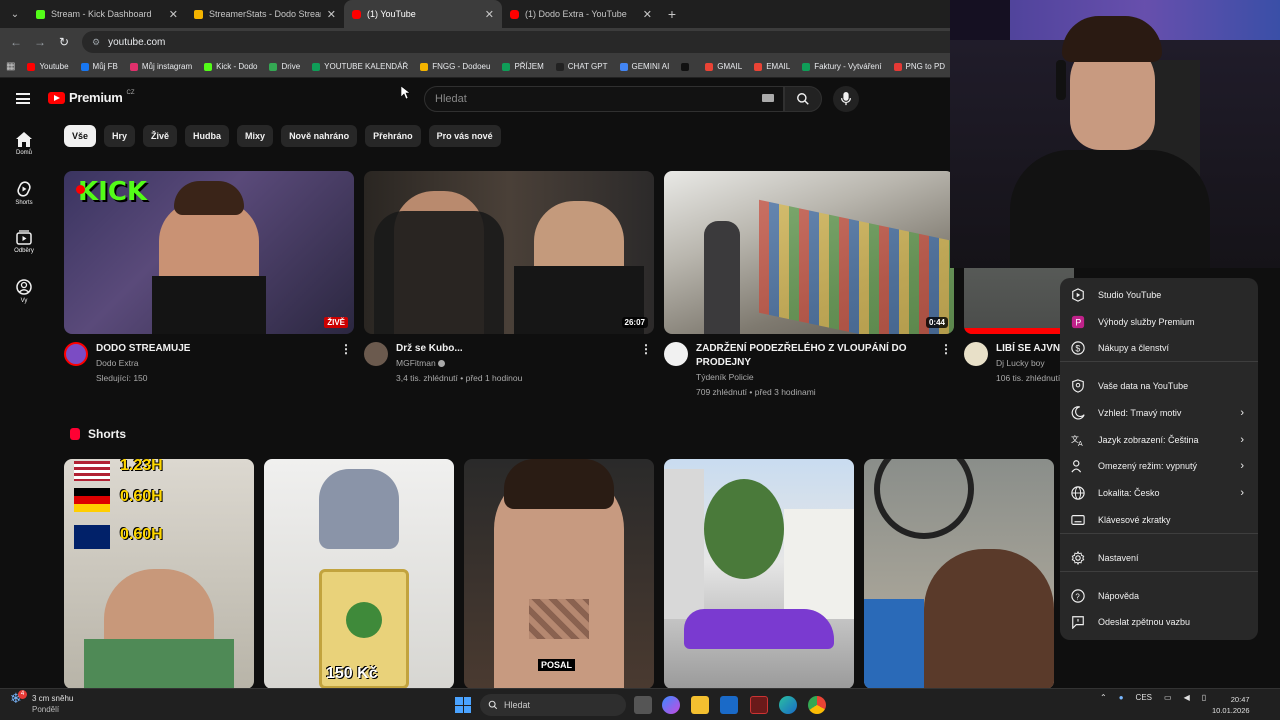  What do you see at coordinates (1159, 558) in the screenshot?
I see `menu-item-gear: Nastavení` at bounding box center [1159, 558].